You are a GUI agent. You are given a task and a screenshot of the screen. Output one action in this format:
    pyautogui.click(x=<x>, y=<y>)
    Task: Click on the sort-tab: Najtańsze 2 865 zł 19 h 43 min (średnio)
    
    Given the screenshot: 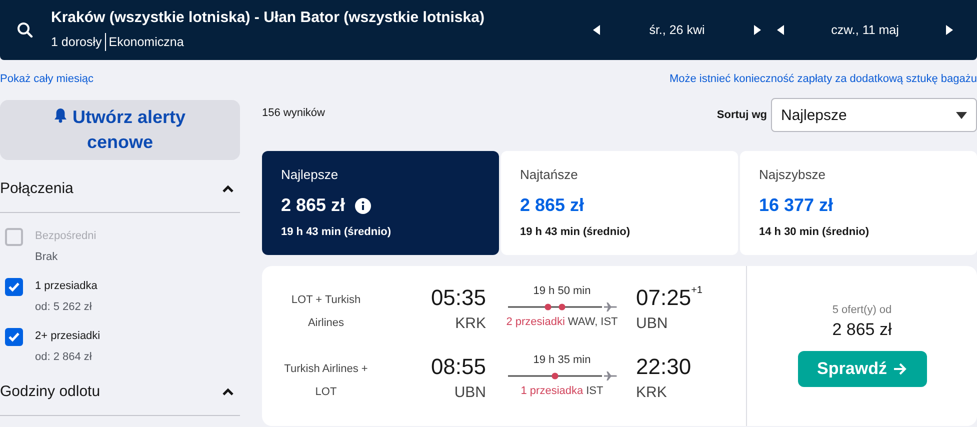 What is the action you would take?
    pyautogui.click(x=619, y=203)
    